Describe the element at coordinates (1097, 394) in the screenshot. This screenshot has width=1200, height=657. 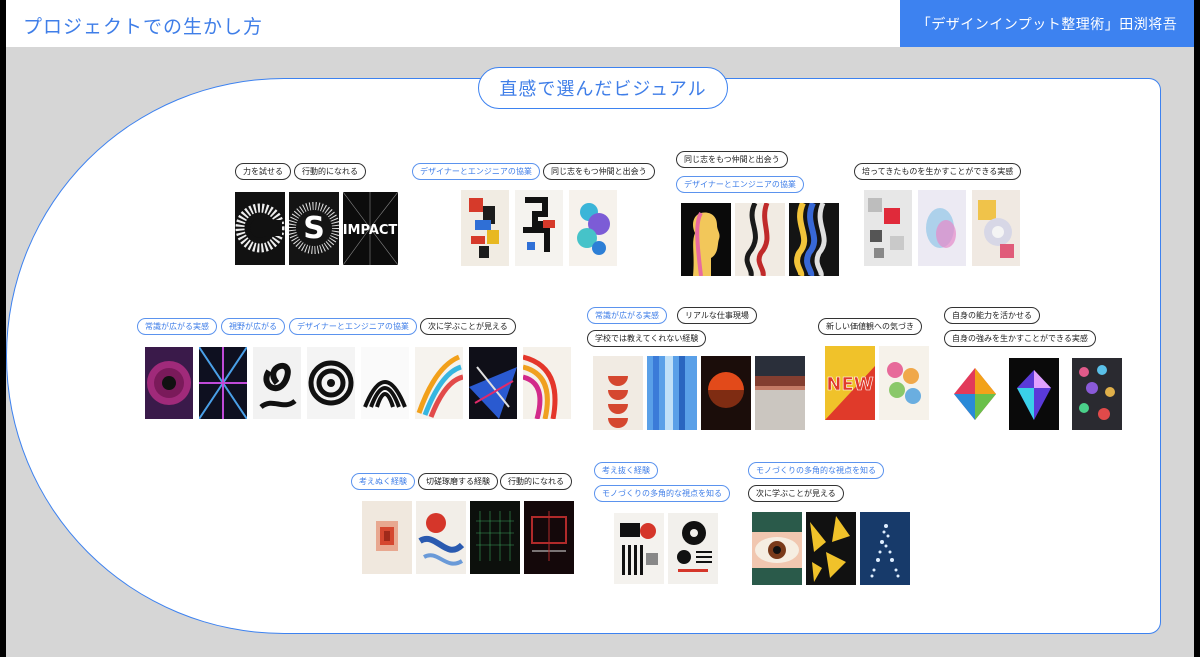
I see `poster-gems` at that location.